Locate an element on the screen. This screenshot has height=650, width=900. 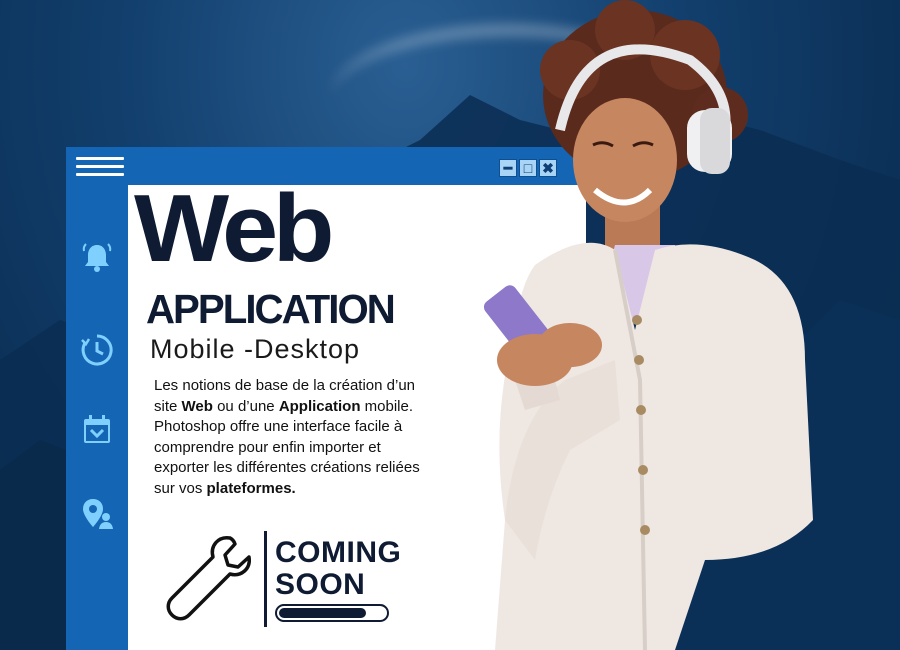
progress-bar-fill is located at coordinates (322, 613).